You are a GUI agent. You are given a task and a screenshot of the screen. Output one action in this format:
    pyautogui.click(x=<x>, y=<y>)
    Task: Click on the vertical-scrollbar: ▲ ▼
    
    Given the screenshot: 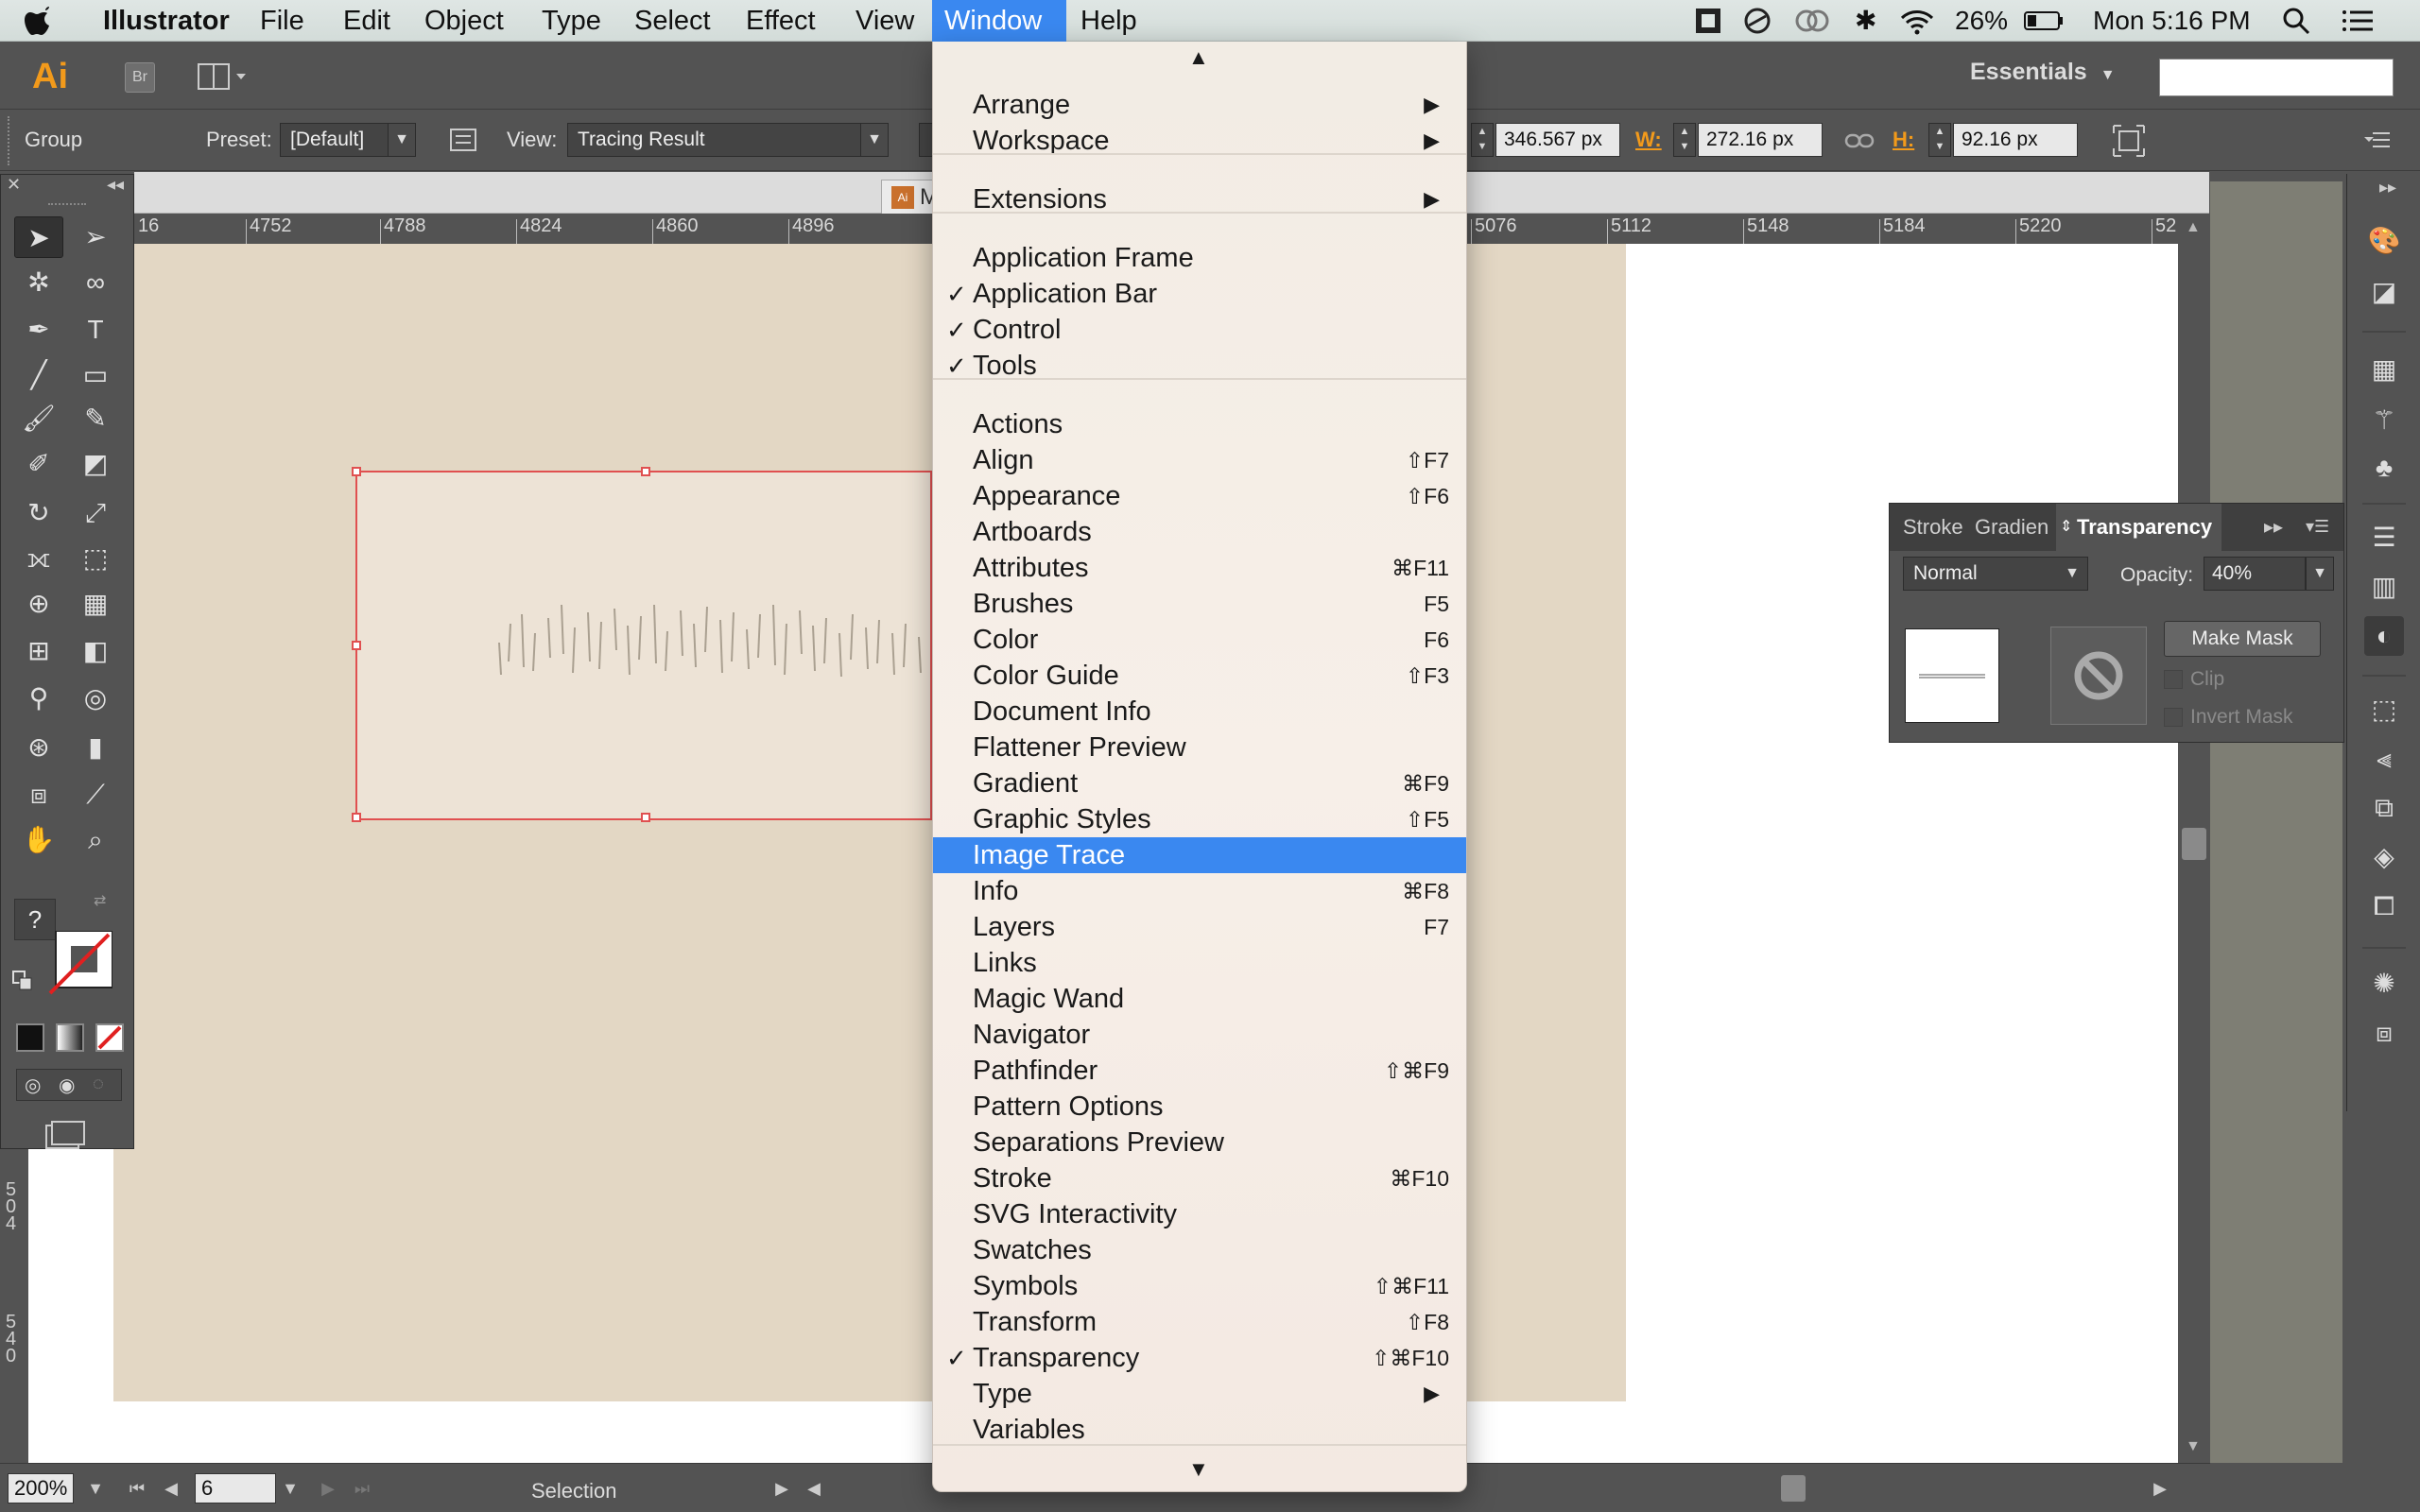 What is the action you would take?
    pyautogui.click(x=2194, y=838)
    